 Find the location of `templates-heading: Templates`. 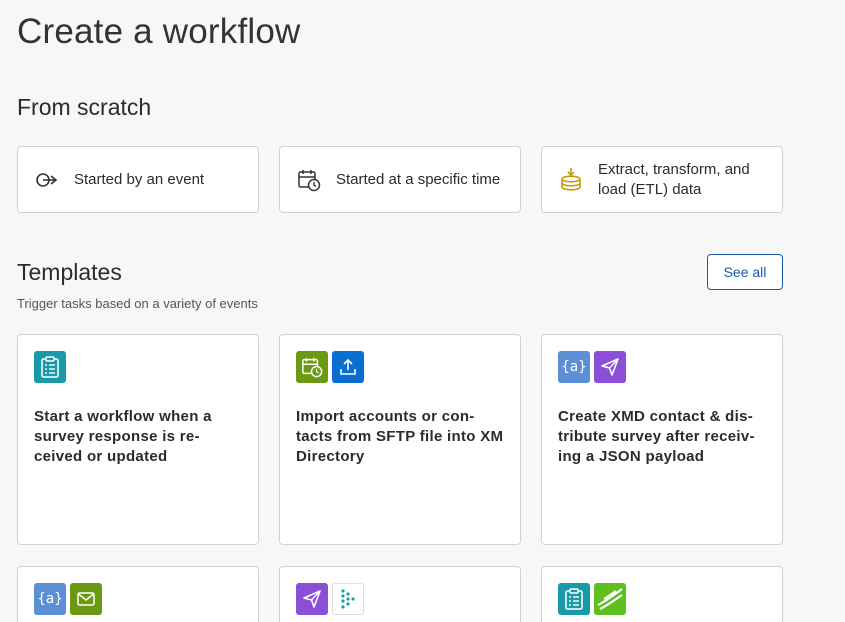

templates-heading: Templates is located at coordinates (69, 272).